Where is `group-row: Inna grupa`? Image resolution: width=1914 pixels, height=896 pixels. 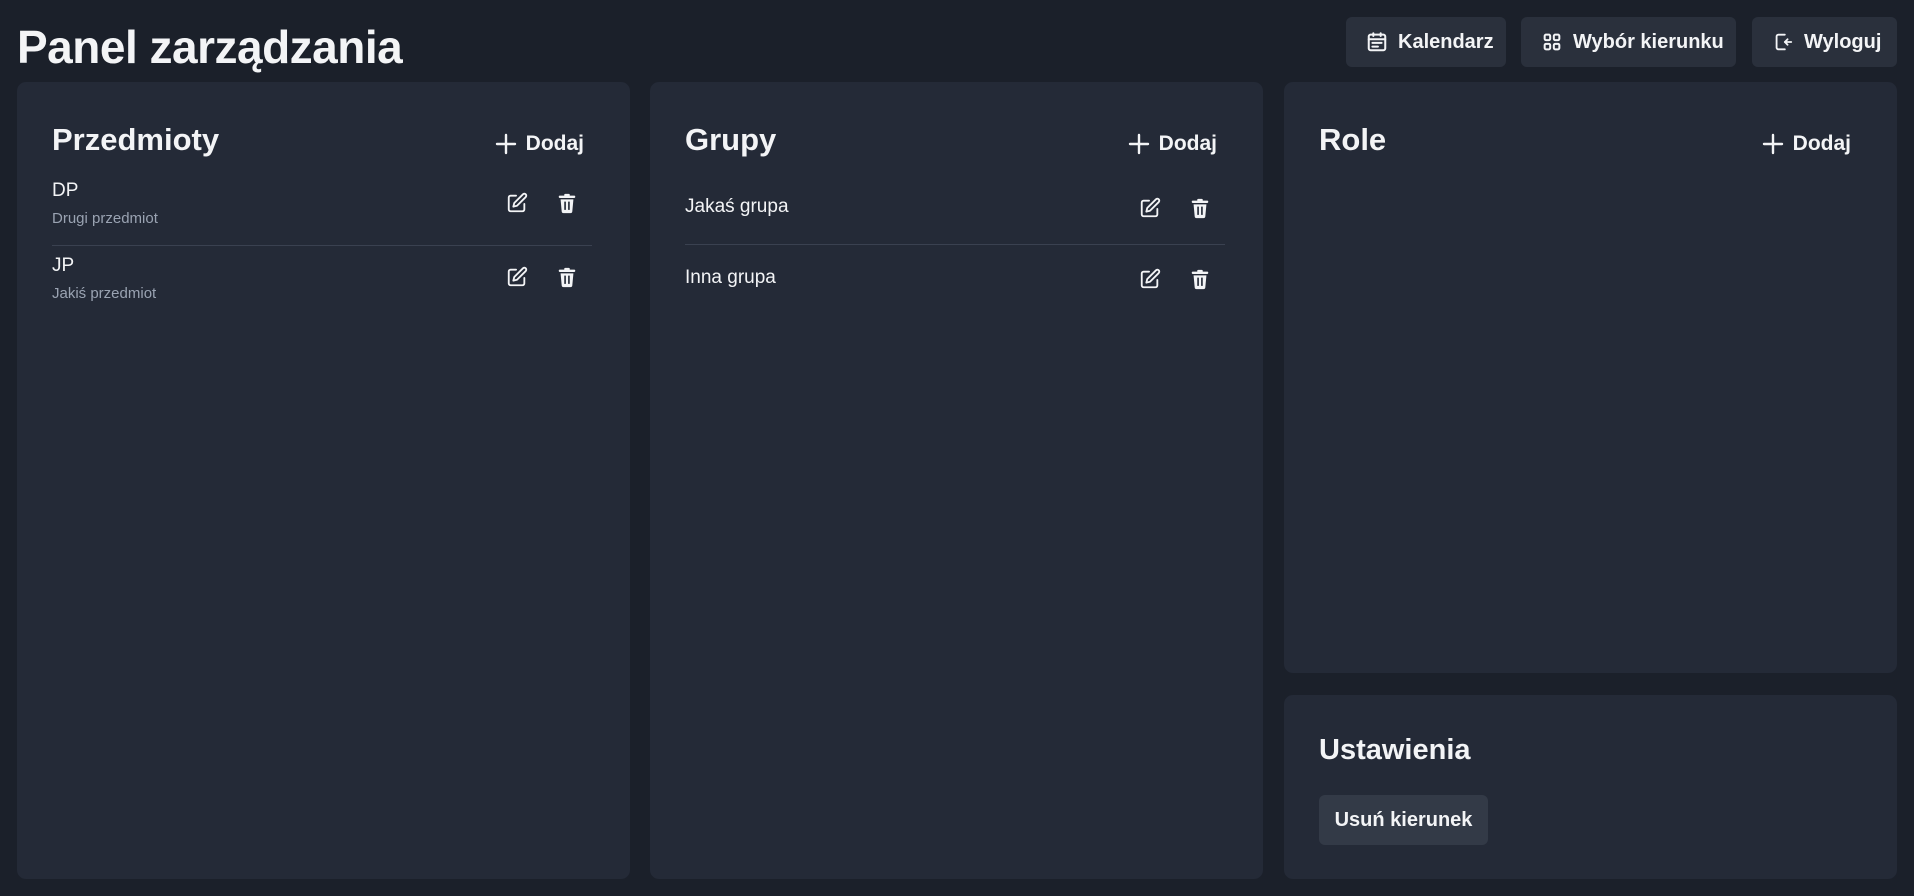 group-row: Inna grupa is located at coordinates (955, 280).